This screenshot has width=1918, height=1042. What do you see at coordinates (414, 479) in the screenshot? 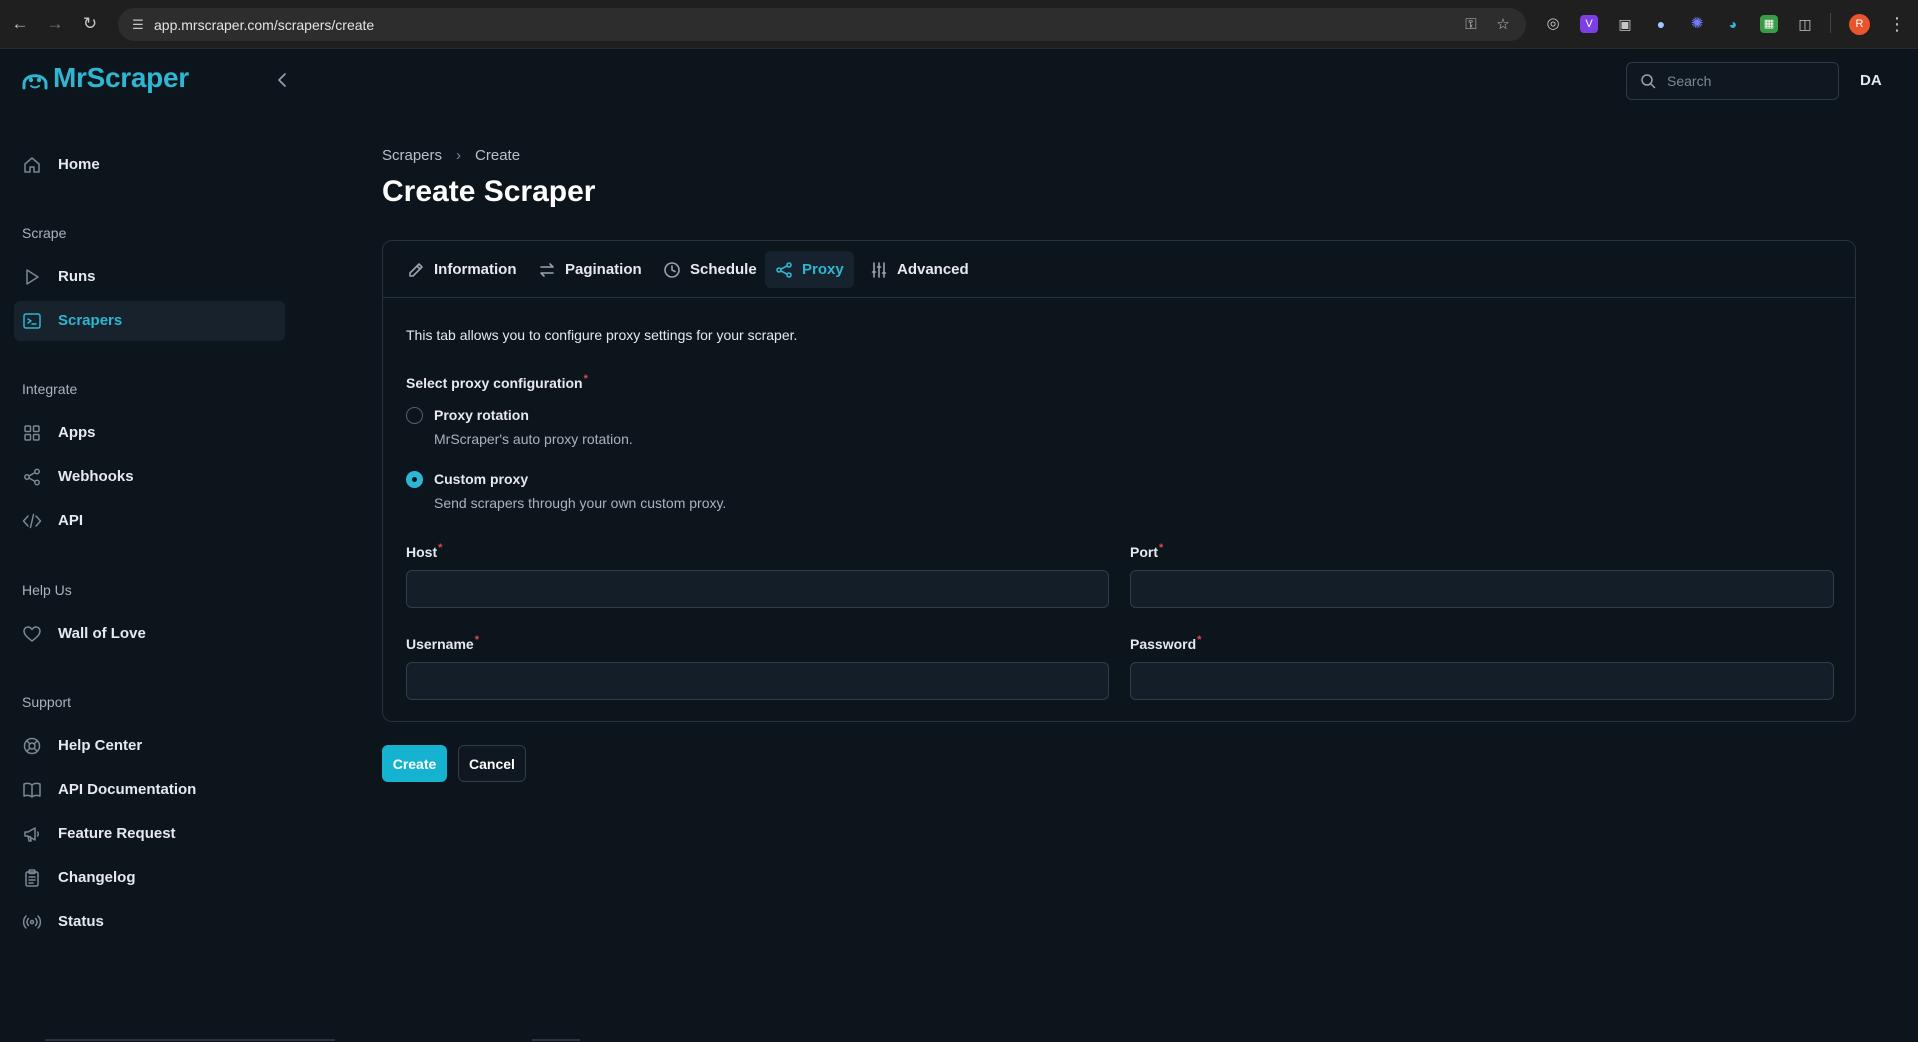
I see `radio-custom-proxy` at bounding box center [414, 479].